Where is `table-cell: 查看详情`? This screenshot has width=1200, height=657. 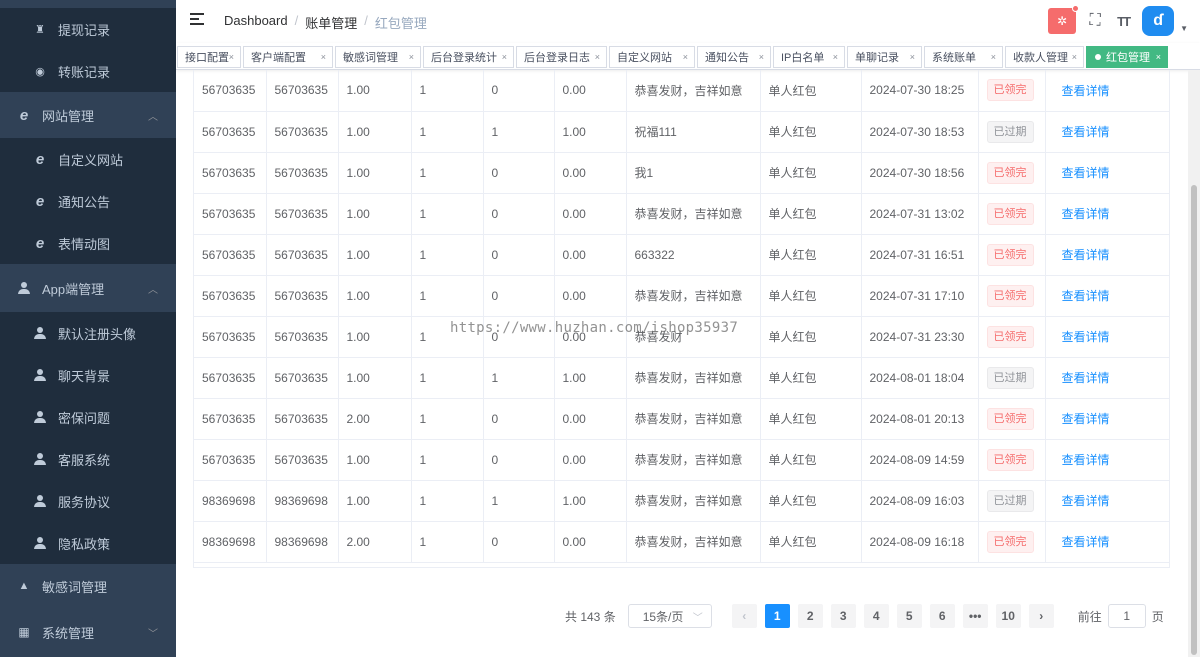 table-cell: 查看详情 is located at coordinates (1107, 173).